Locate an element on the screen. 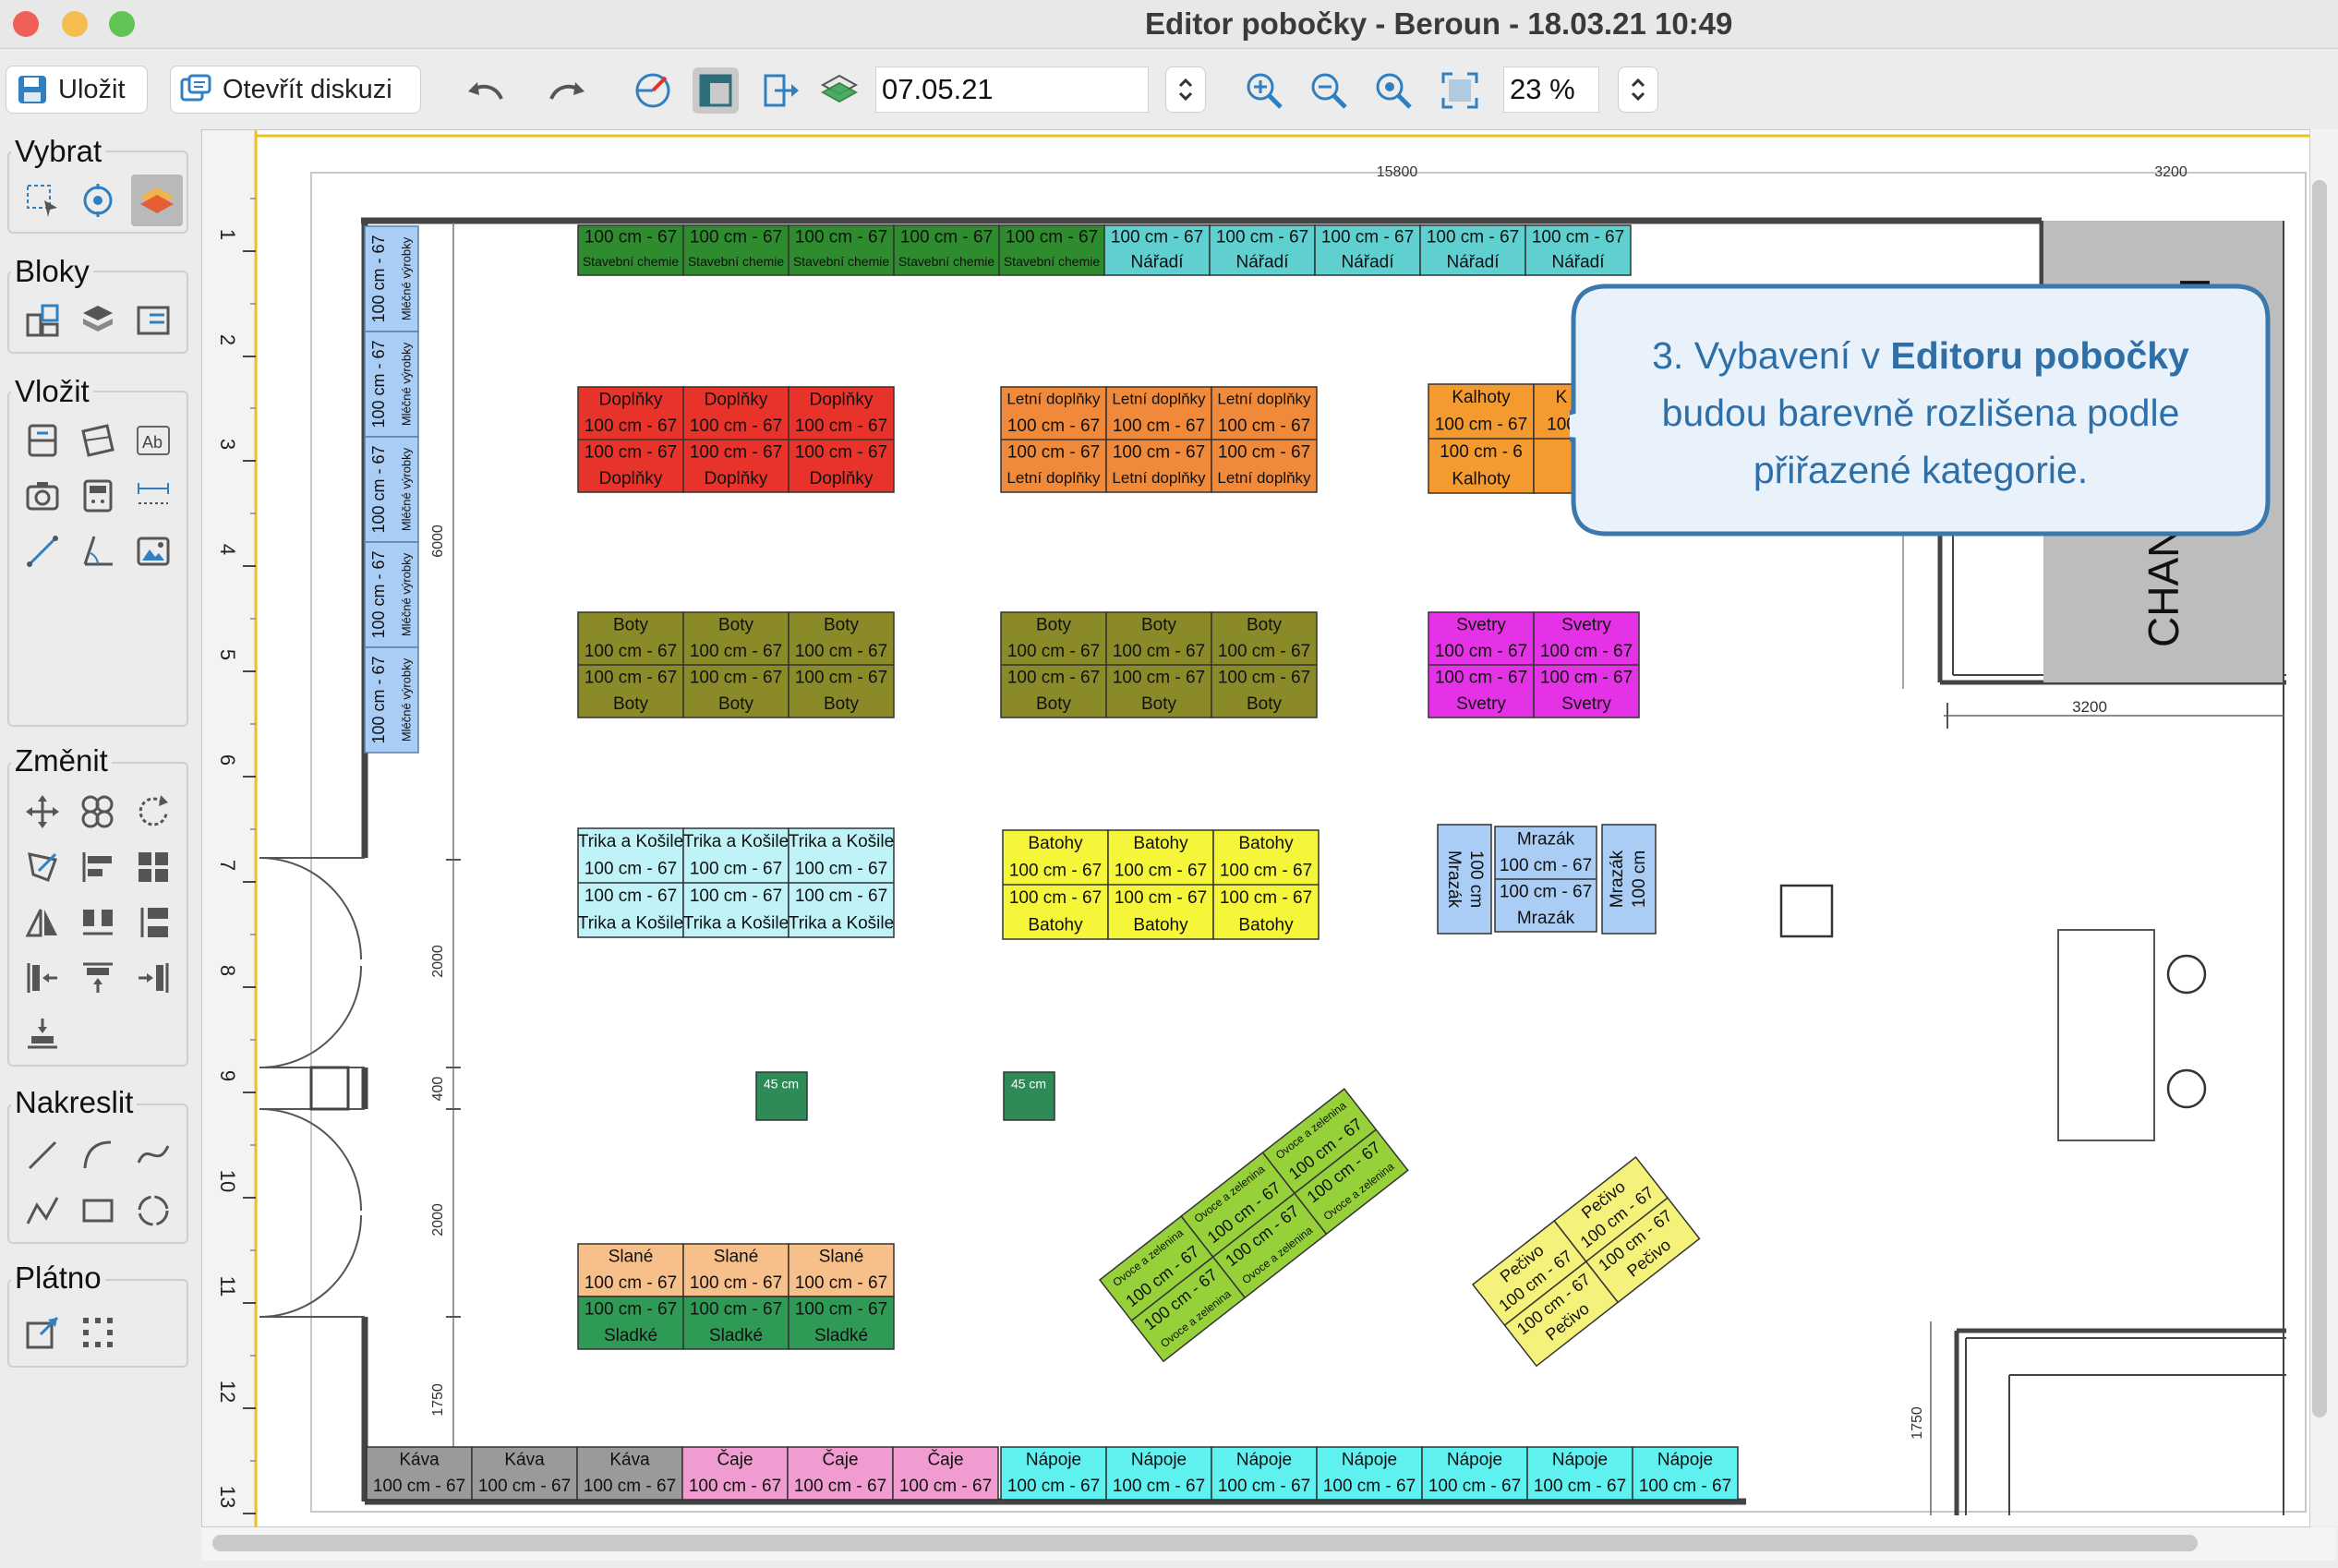  minimize-window-button is located at coordinates (75, 24).